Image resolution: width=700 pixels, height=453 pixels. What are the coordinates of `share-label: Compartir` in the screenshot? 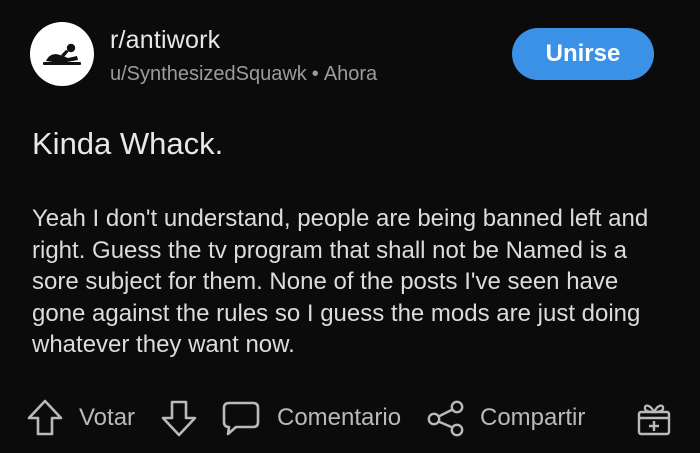 It's located at (533, 417).